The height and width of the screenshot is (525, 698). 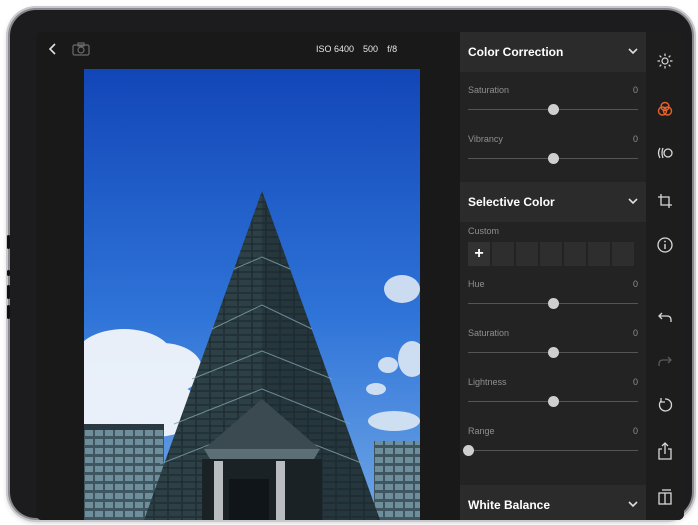 I want to click on color-icon, so click(x=665, y=109).